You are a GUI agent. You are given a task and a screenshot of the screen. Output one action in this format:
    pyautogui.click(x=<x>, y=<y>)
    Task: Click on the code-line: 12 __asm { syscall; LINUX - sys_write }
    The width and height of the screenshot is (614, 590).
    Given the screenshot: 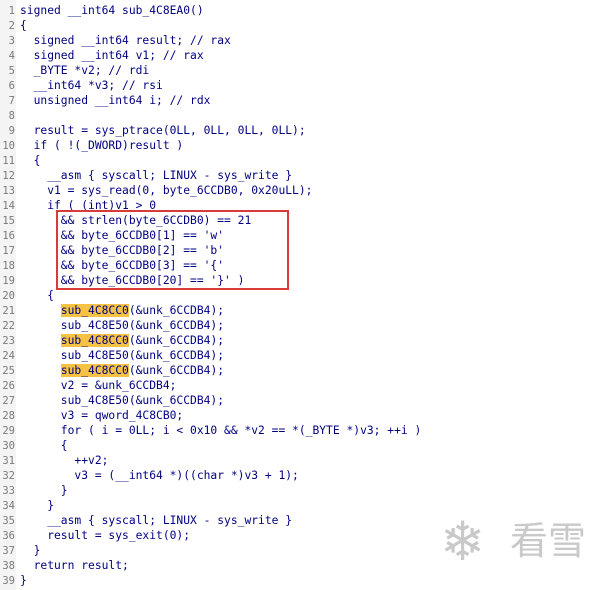 What is the action you would take?
    pyautogui.click(x=146, y=175)
    